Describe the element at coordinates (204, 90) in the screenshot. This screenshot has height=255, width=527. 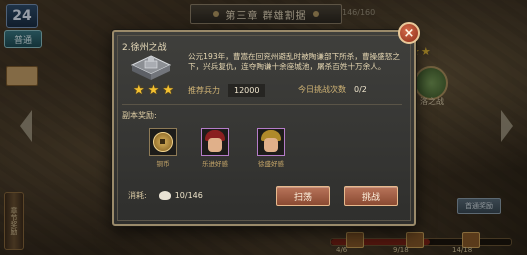
I see `recommended-power-label: 推荐兵力` at that location.